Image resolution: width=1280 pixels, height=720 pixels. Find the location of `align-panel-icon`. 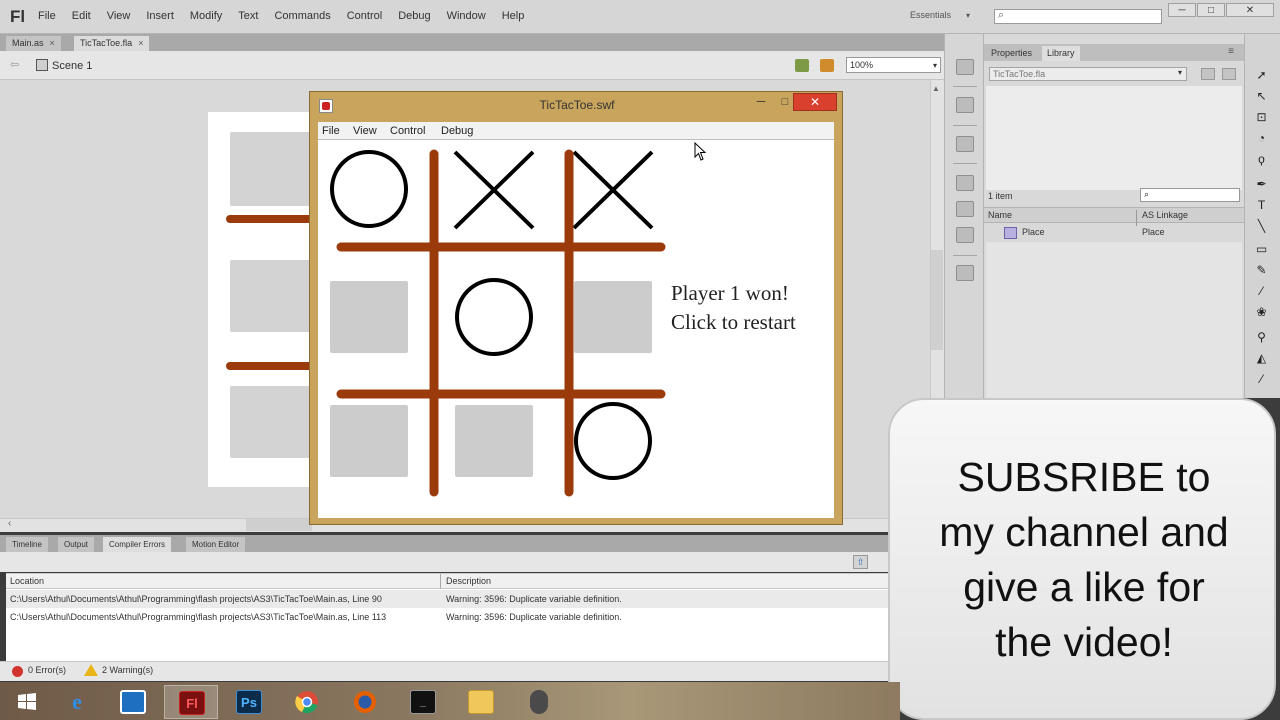

align-panel-icon is located at coordinates (965, 144).